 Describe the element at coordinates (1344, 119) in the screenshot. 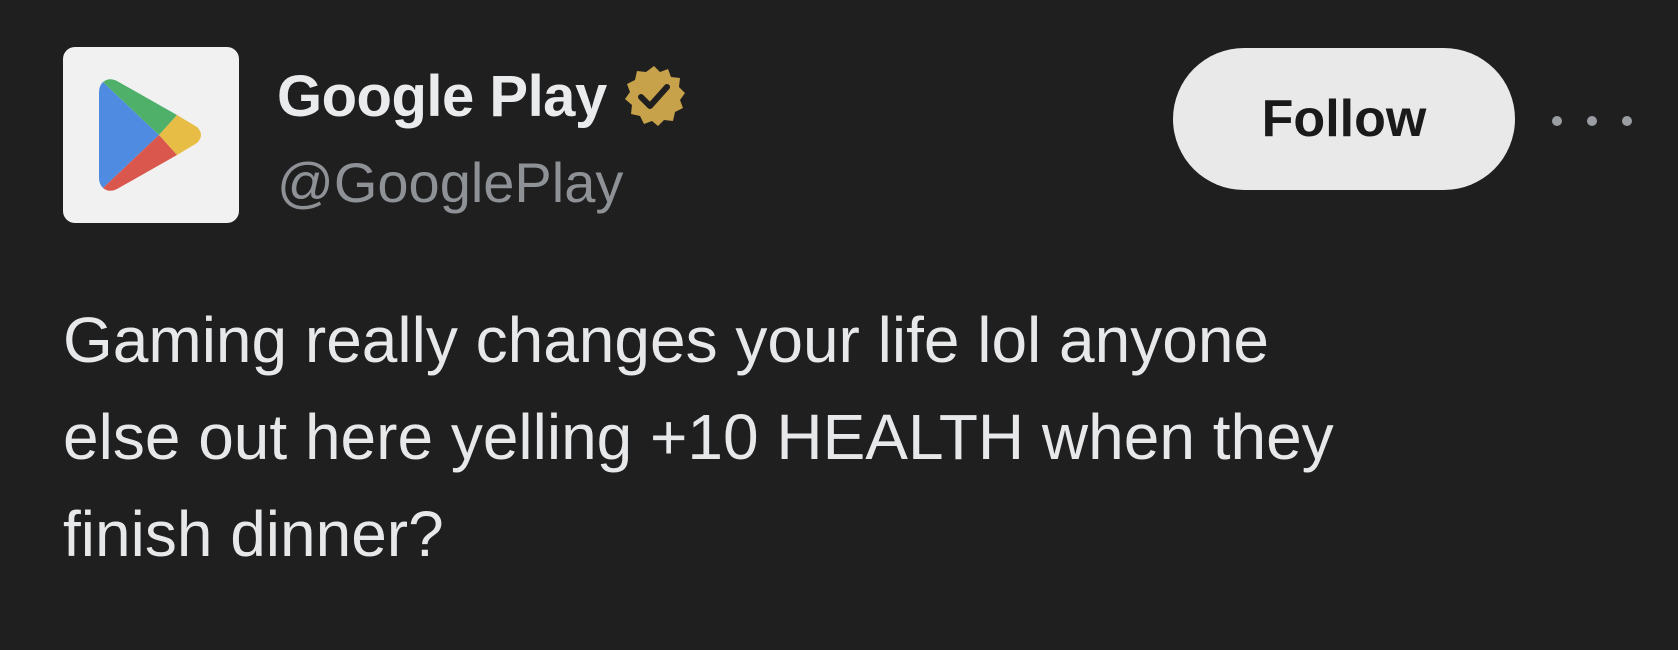

I see `follow-button: Follow` at that location.